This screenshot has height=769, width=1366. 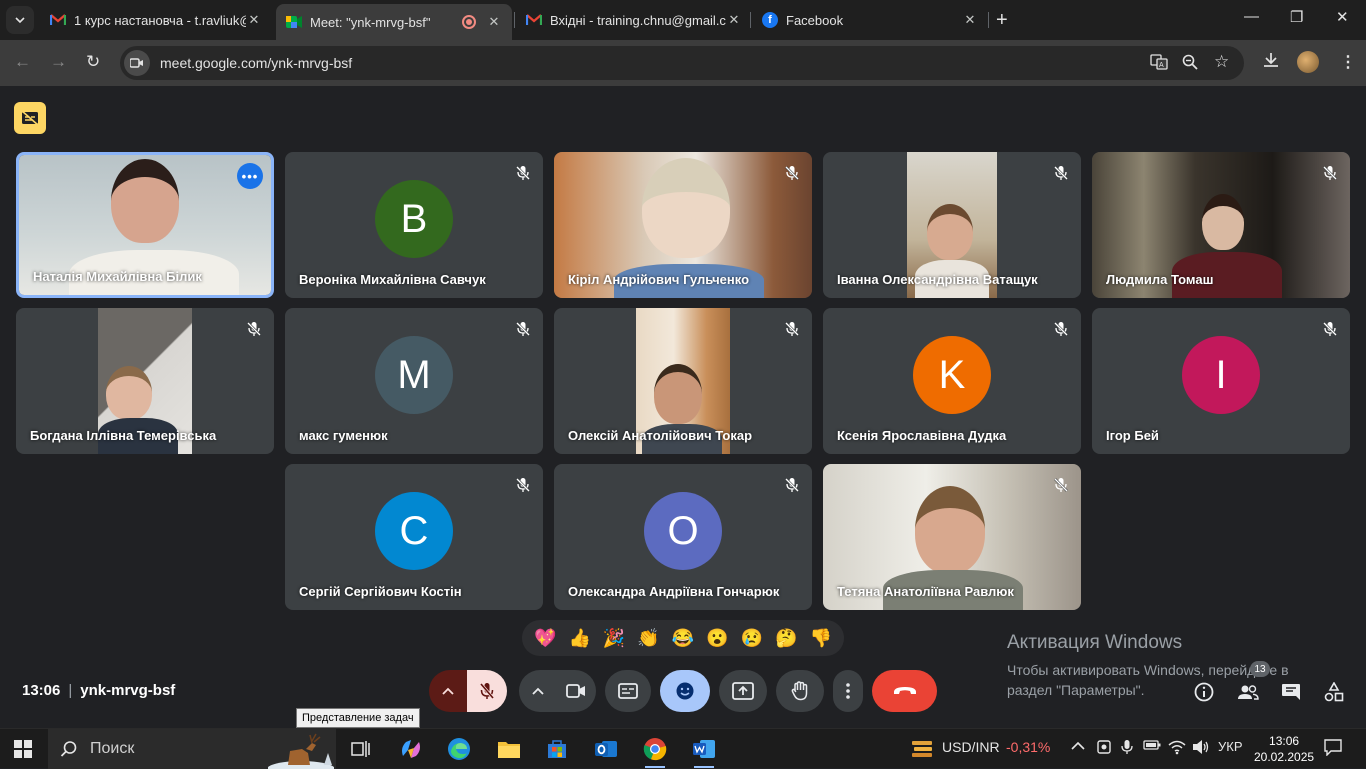 I want to click on tab-search-button, so click(x=20, y=20).